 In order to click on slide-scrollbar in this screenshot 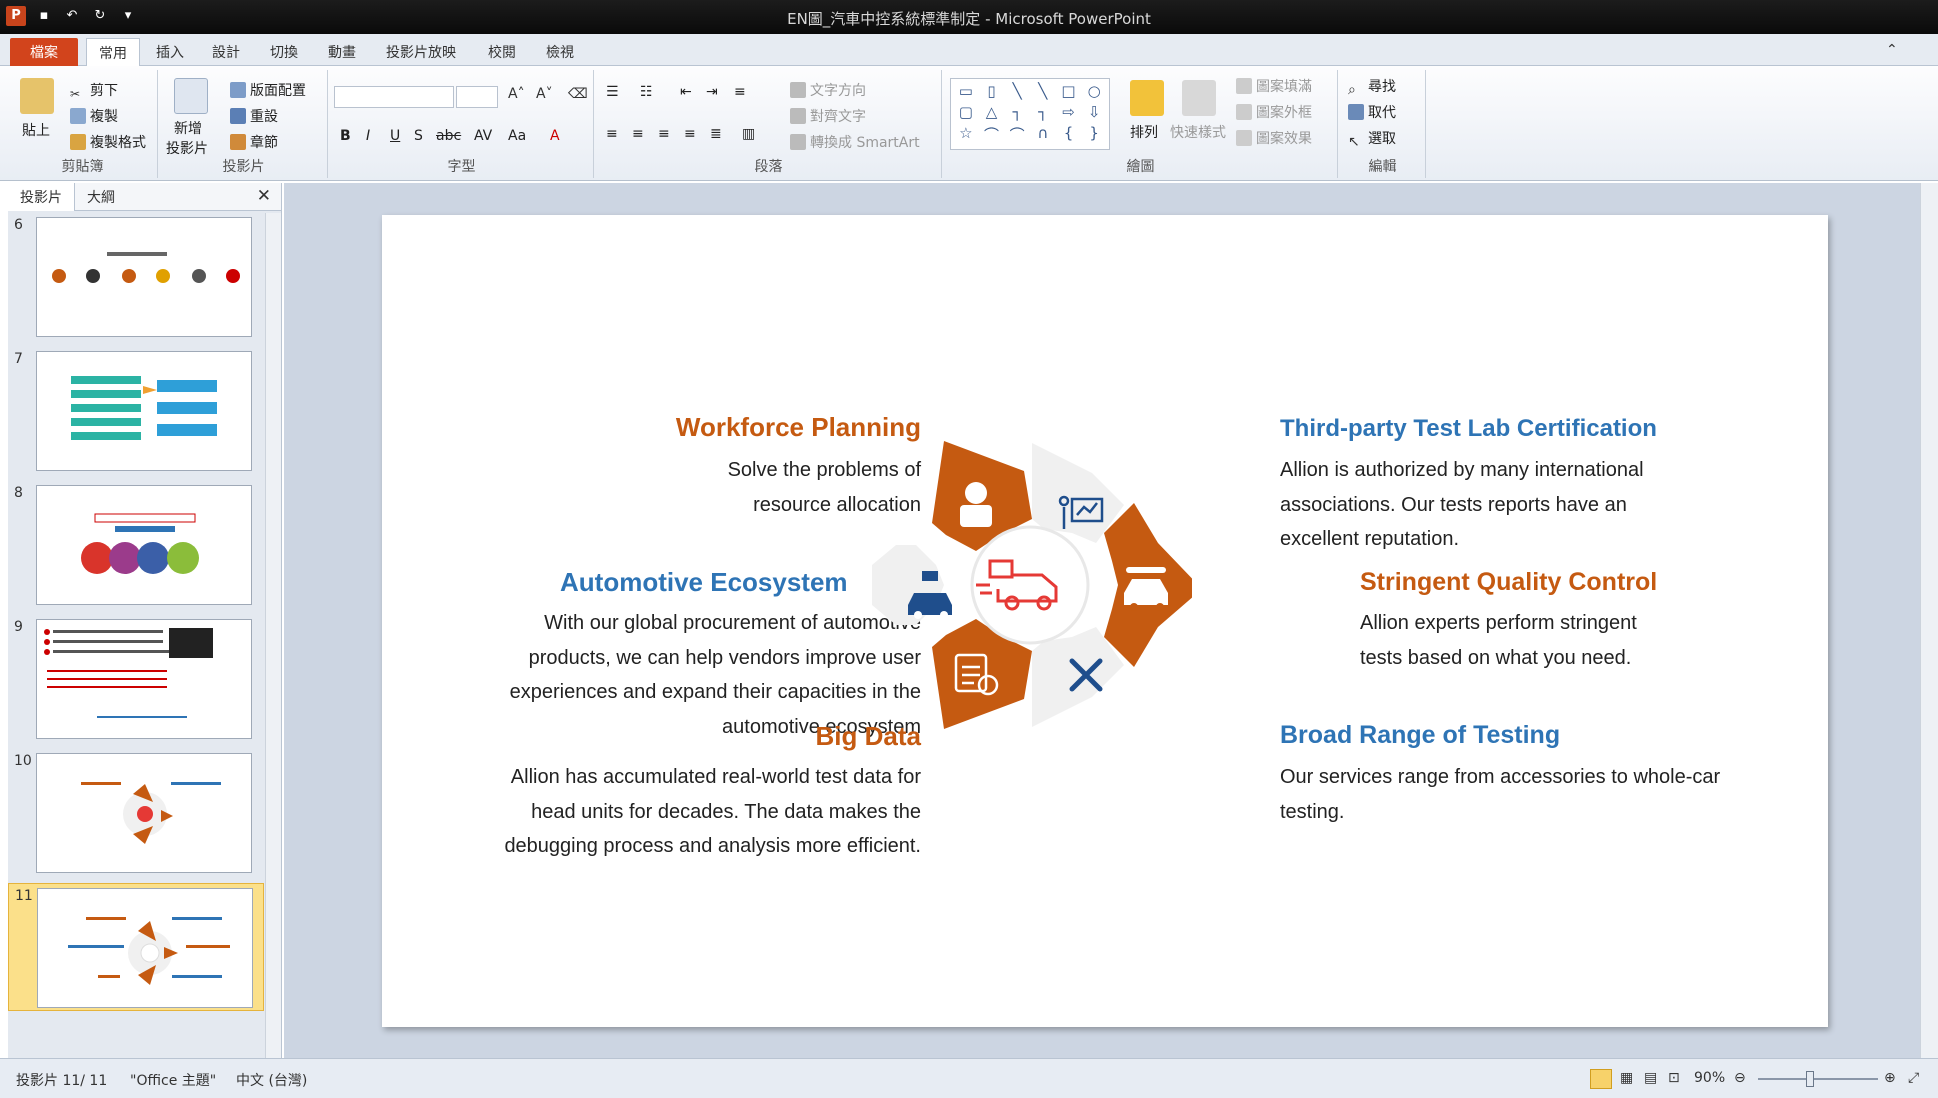, I will do `click(1929, 620)`.